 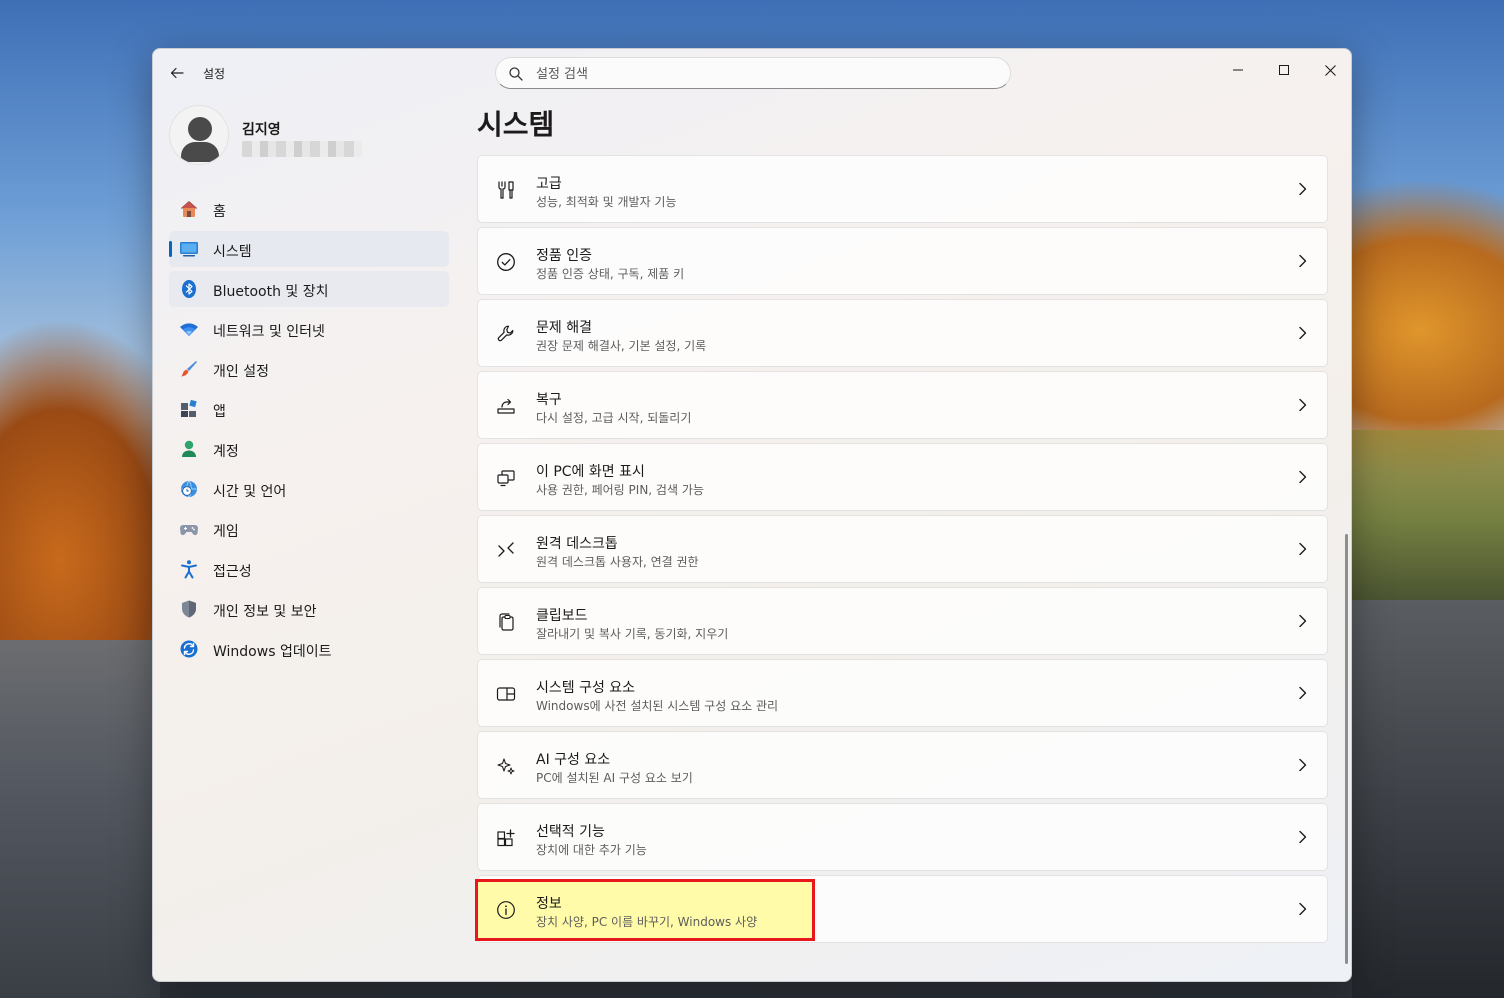 I want to click on search-input, so click(x=756, y=74).